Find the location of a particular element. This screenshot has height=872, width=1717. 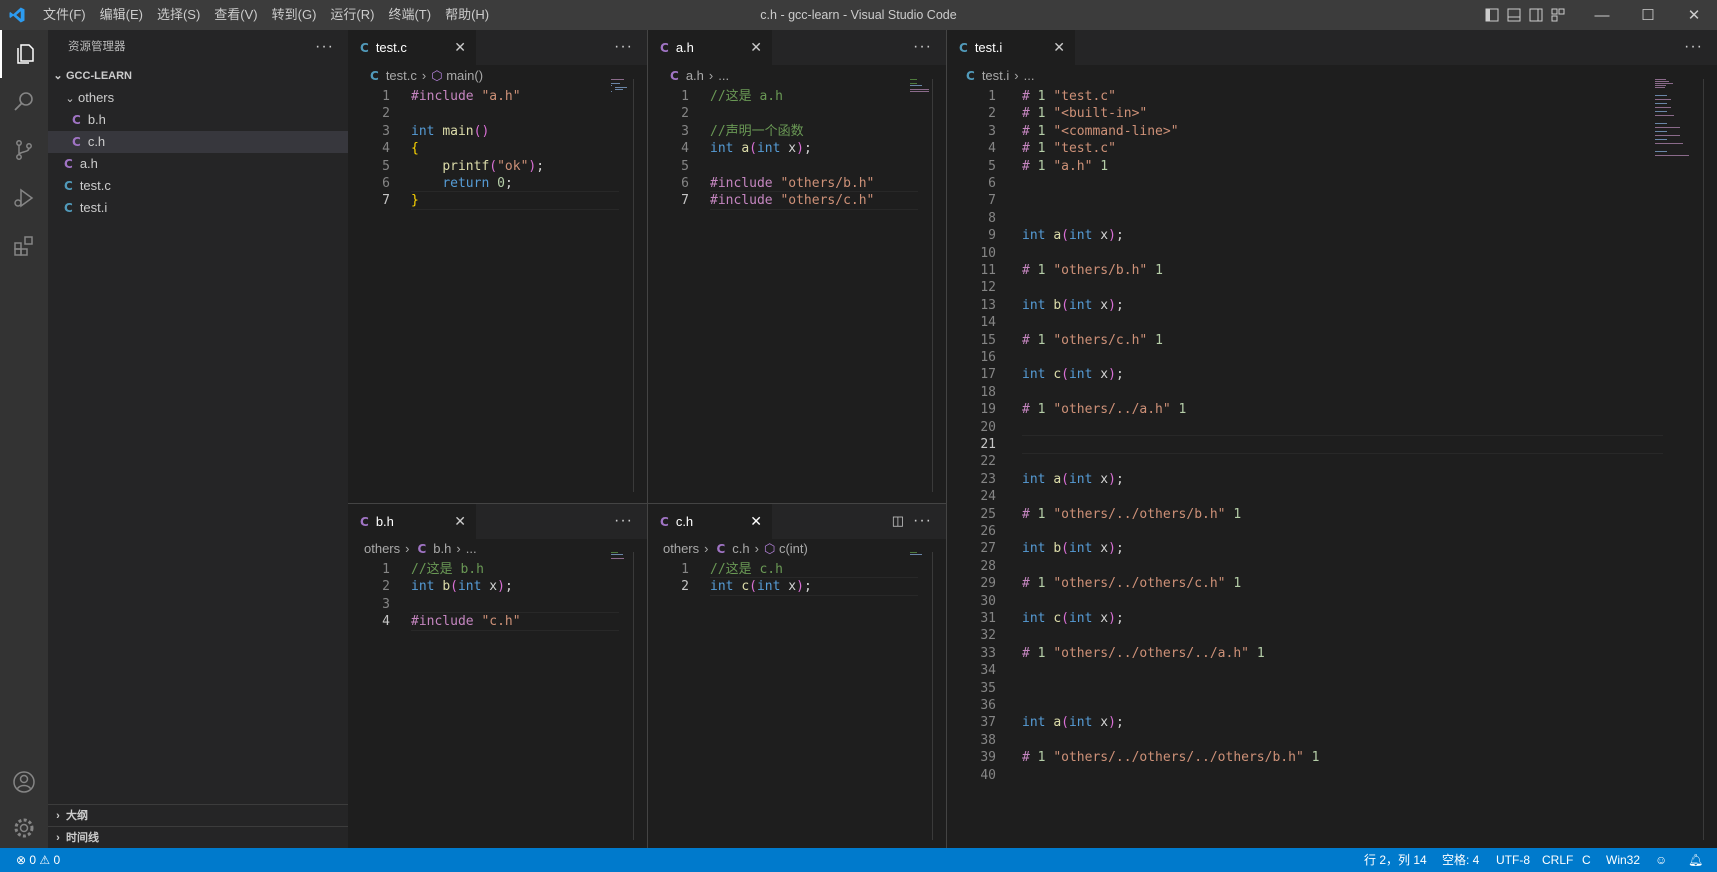

extensions-icon is located at coordinates (24, 246).